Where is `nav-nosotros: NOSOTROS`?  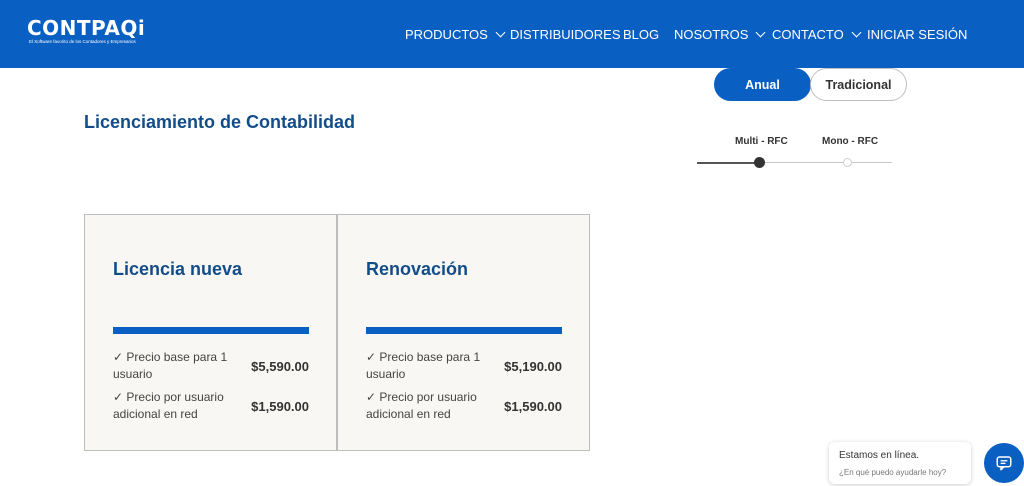 nav-nosotros: NOSOTROS is located at coordinates (720, 34).